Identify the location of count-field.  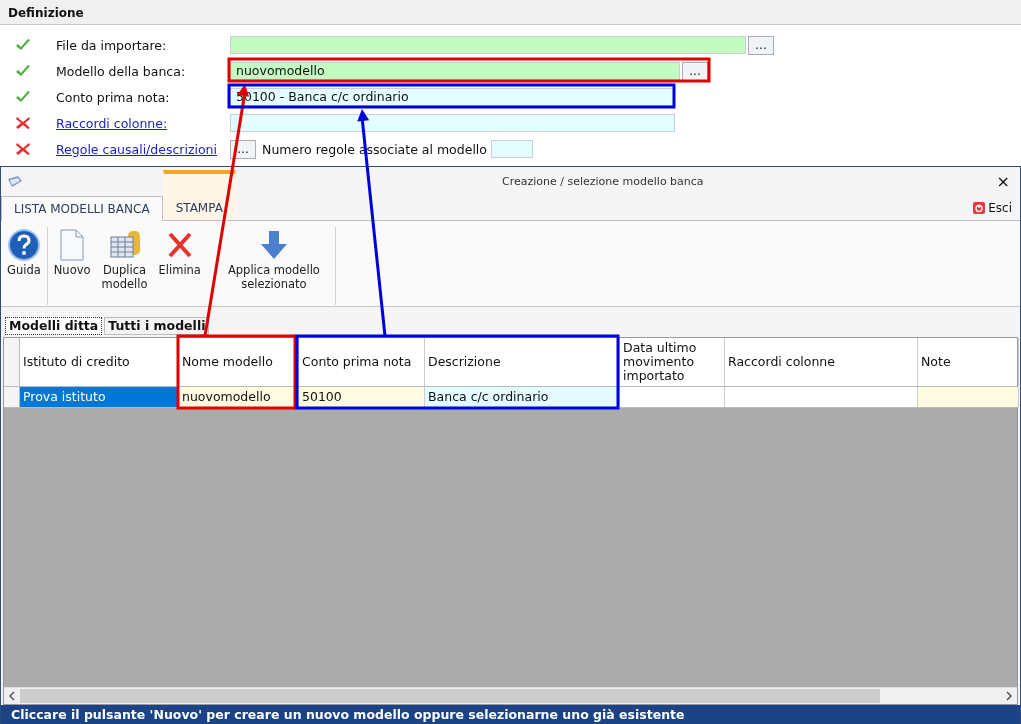
(512, 149).